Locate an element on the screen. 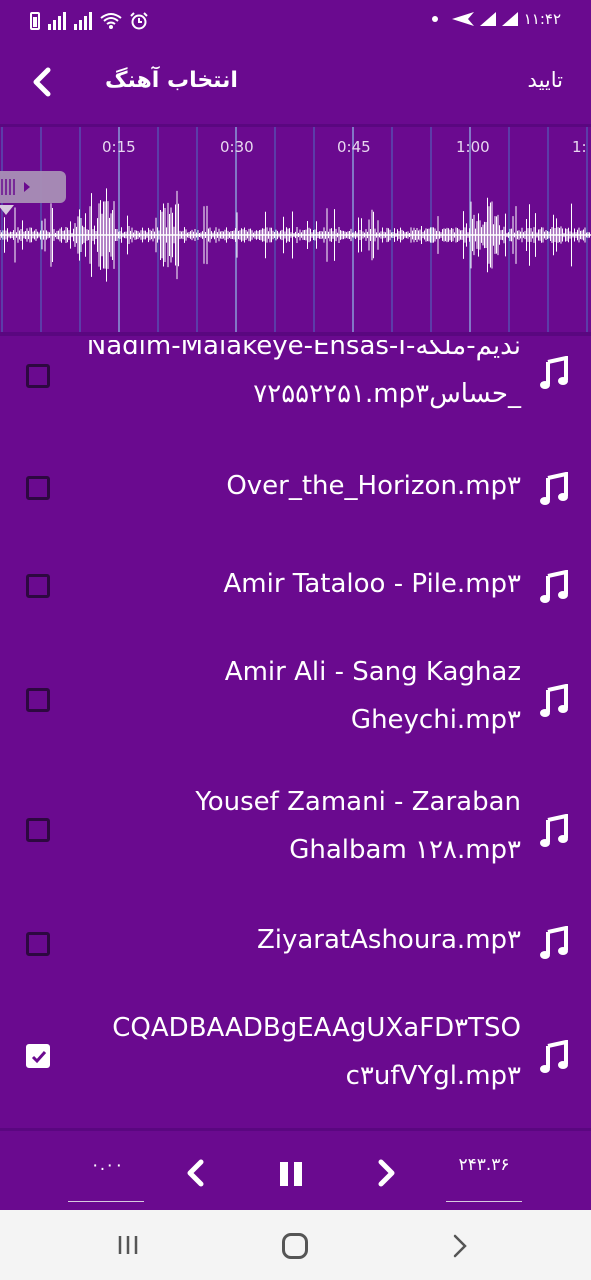 The width and height of the screenshot is (591, 1280). signal-small-icon is located at coordinates (487, 19).